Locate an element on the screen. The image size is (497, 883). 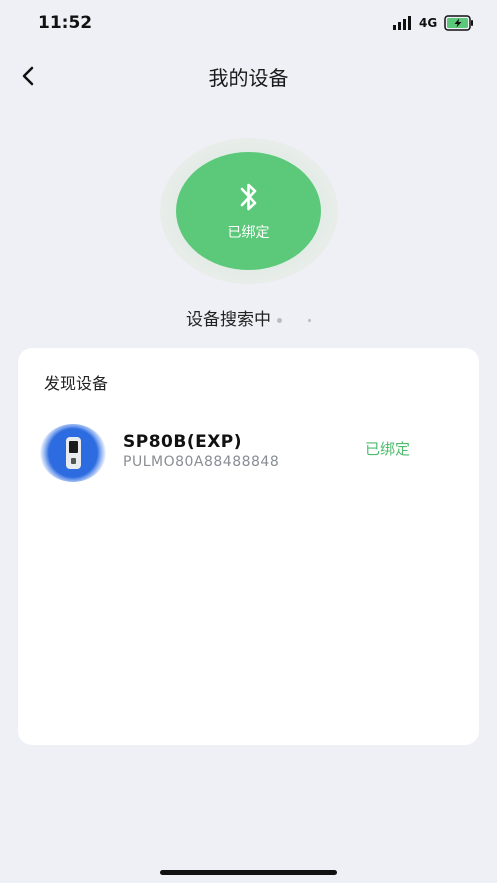
oximeter-device-icon is located at coordinates (73, 453).